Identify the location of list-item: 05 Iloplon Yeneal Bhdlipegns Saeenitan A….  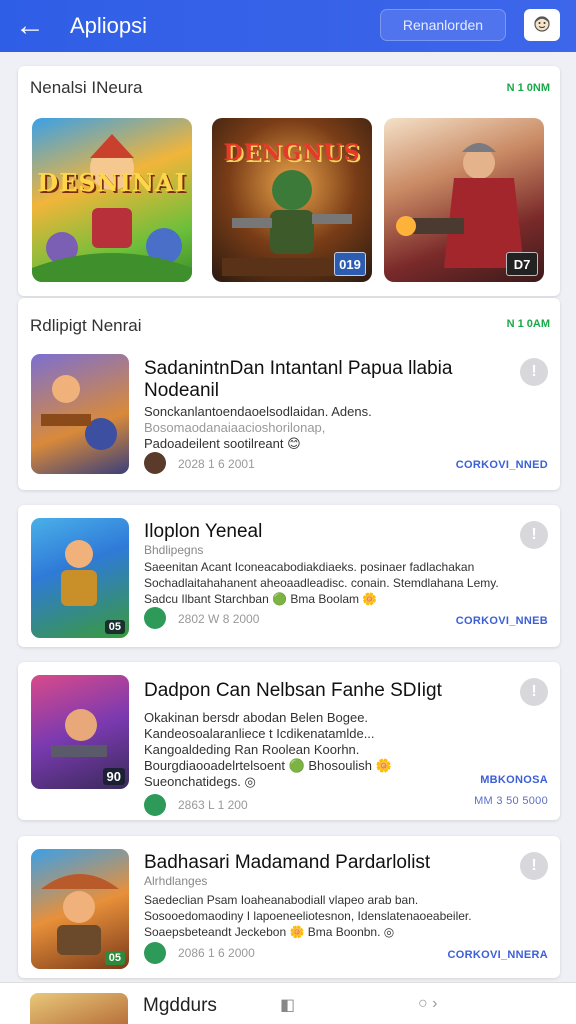
(289, 576).